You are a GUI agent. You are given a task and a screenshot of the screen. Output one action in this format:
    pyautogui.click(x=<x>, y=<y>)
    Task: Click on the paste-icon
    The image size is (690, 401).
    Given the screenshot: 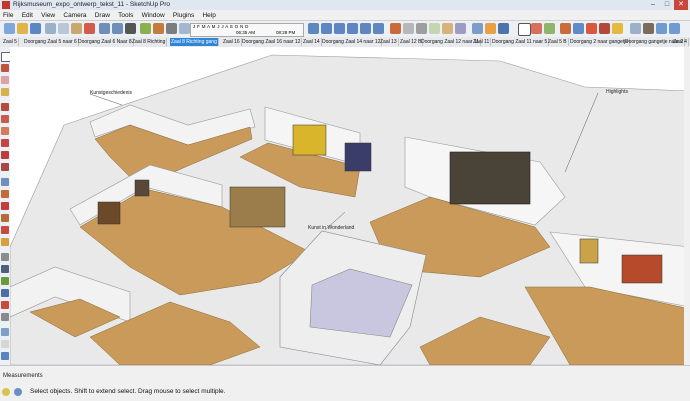 What is the action you would take?
    pyautogui.click(x=76, y=28)
    